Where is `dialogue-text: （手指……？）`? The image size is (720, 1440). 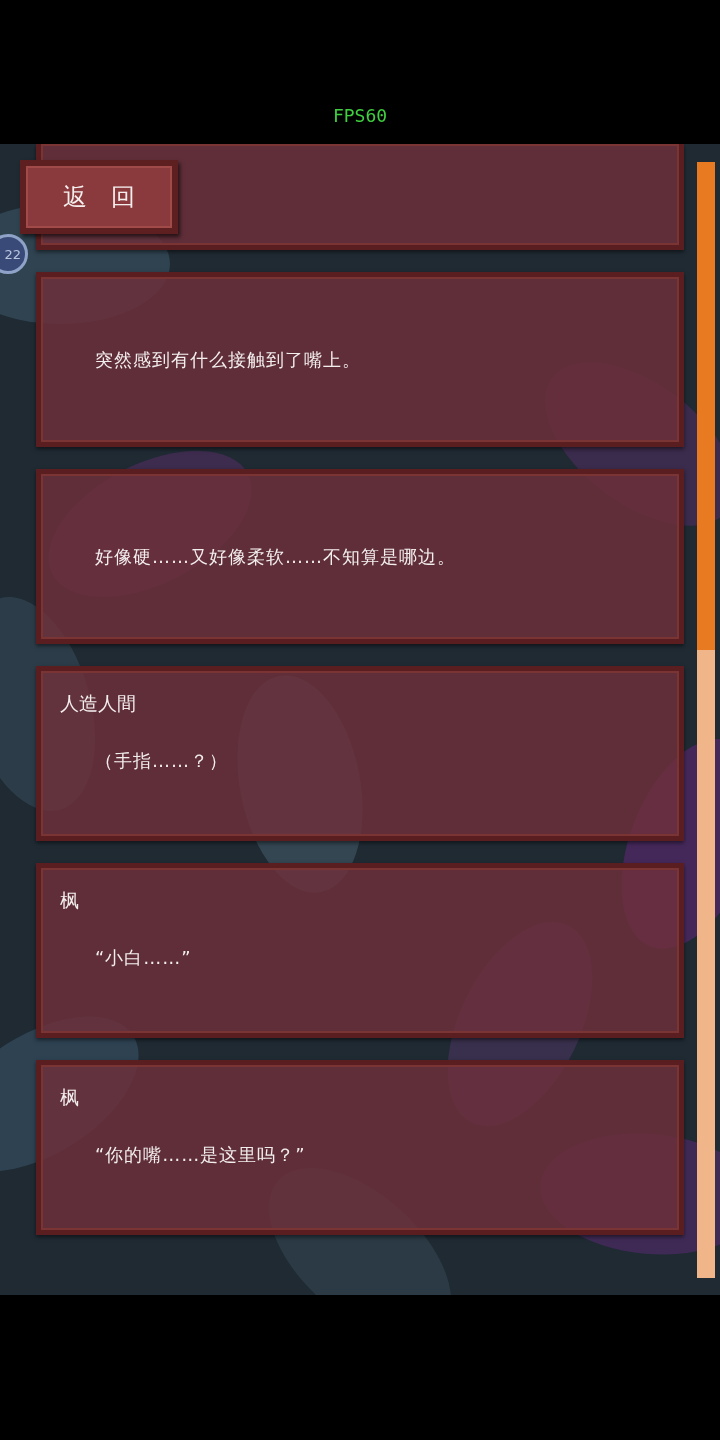 dialogue-text: （手指……？） is located at coordinates (161, 761).